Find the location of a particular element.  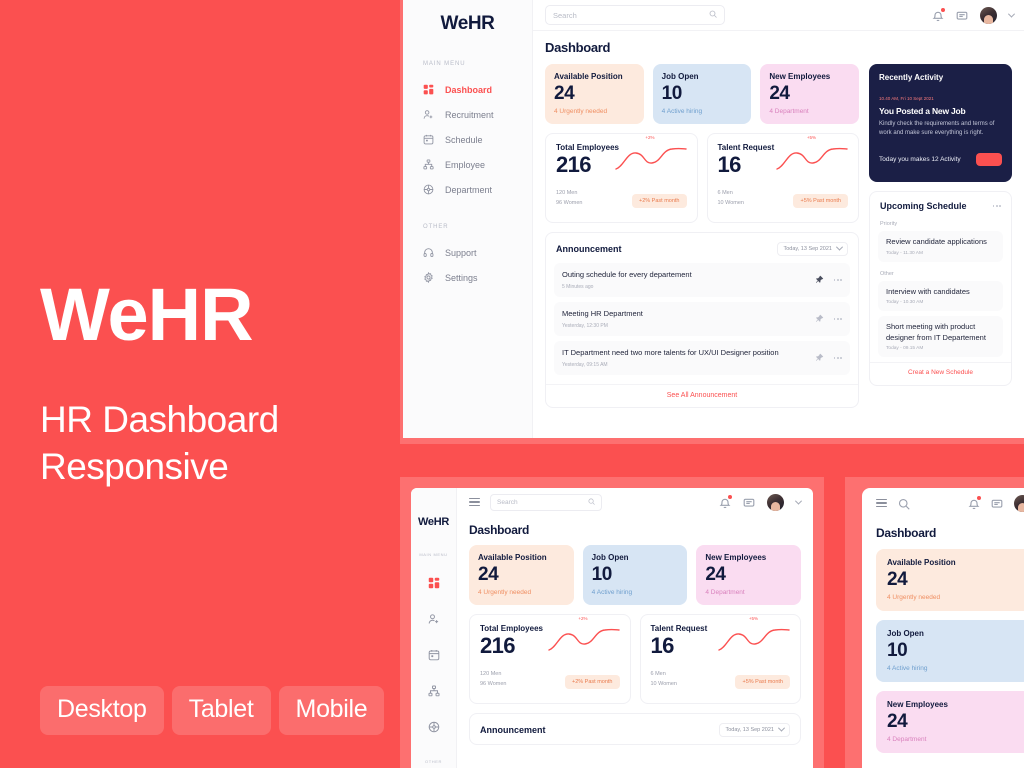

schedule-group-priority-label: Priority is located at coordinates (889, 224).